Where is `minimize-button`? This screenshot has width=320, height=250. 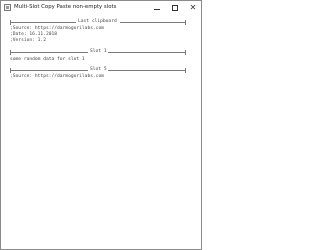
minimize-button is located at coordinates (157, 8).